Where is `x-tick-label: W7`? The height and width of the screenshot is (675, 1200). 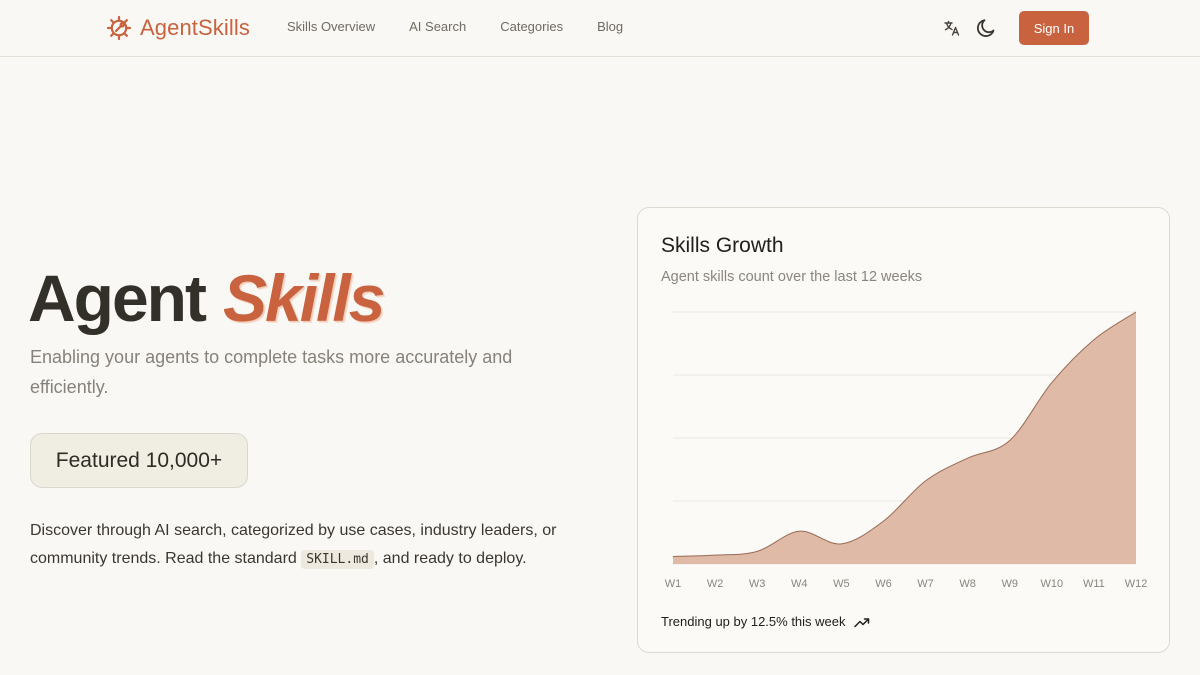
x-tick-label: W7 is located at coordinates (925, 584).